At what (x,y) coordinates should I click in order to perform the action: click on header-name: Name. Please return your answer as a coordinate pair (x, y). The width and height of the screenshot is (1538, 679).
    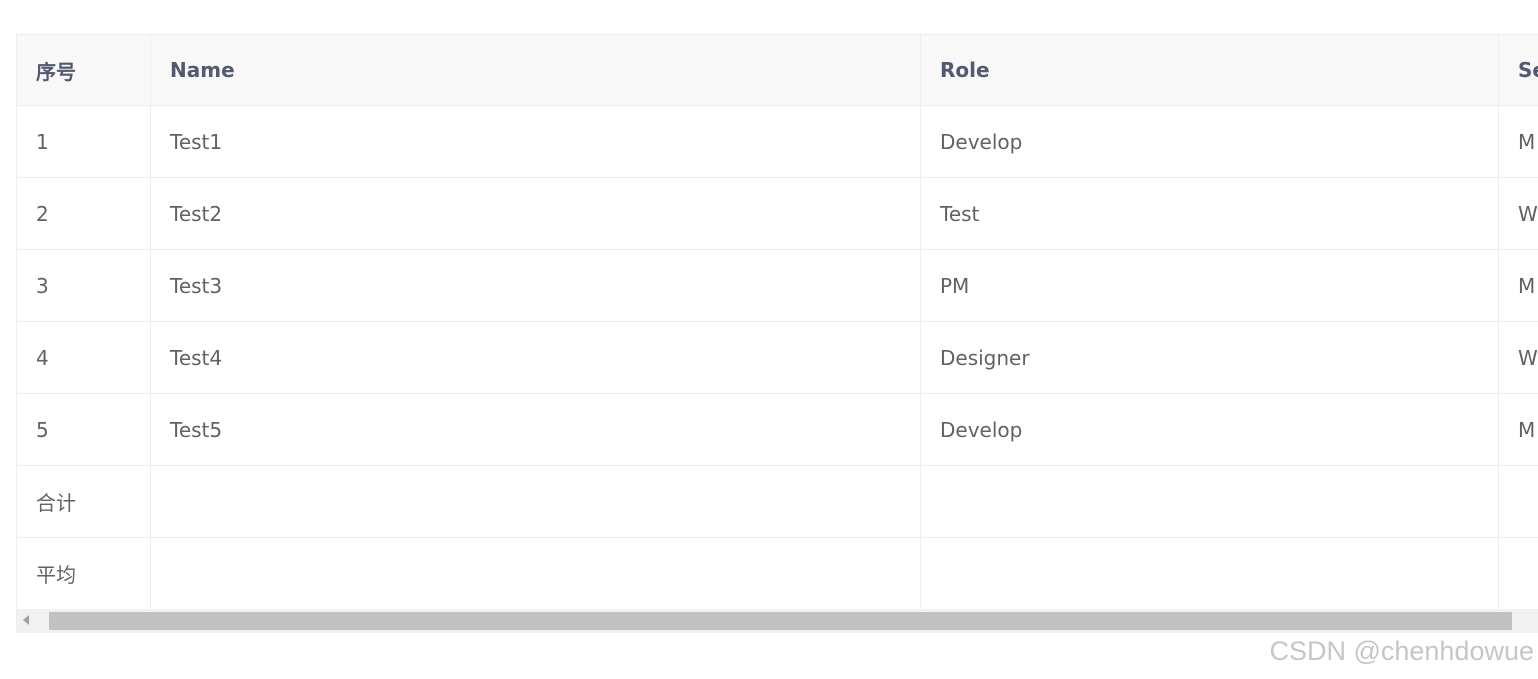
    Looking at the image, I should click on (536, 70).